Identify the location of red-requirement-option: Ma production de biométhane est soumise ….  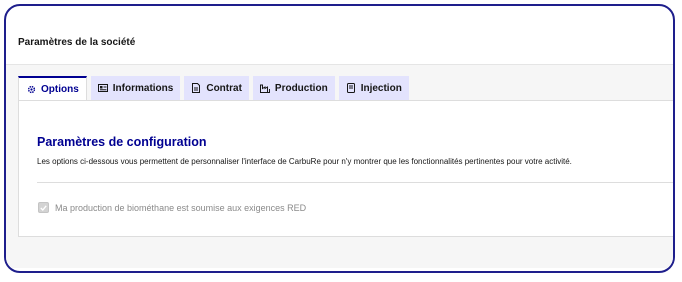
(172, 207).